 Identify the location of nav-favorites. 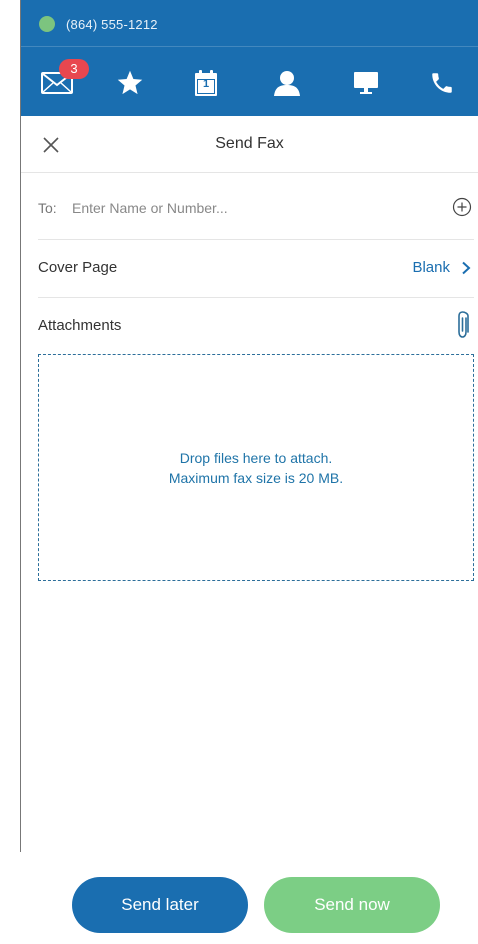
(130, 83).